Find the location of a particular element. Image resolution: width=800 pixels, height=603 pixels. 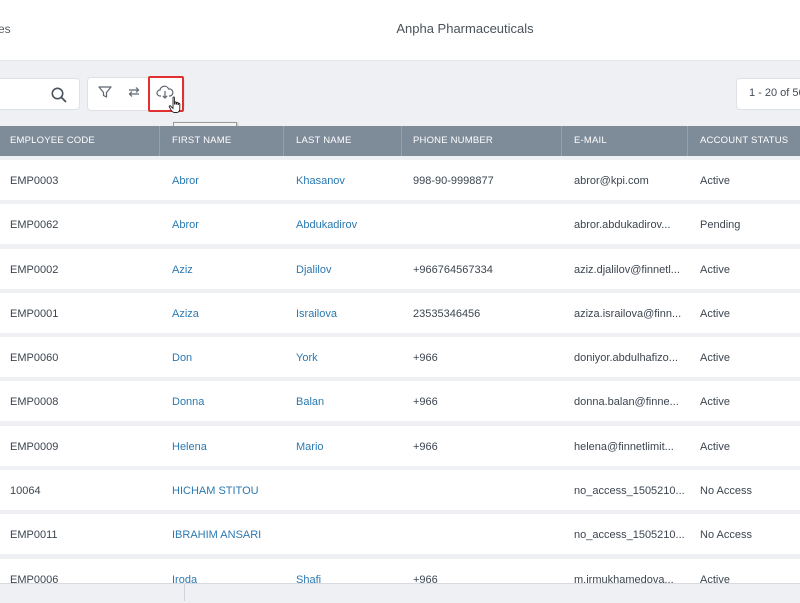

search-input is located at coordinates (25, 95).